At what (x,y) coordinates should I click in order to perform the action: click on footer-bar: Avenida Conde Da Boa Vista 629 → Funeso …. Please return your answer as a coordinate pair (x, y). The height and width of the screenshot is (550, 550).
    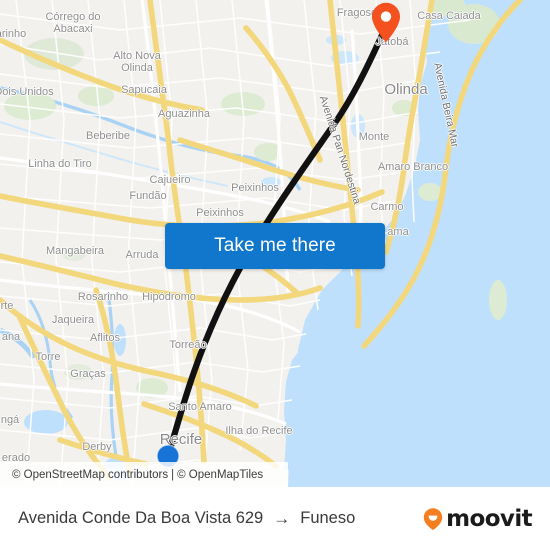
    Looking at the image, I should click on (275, 518).